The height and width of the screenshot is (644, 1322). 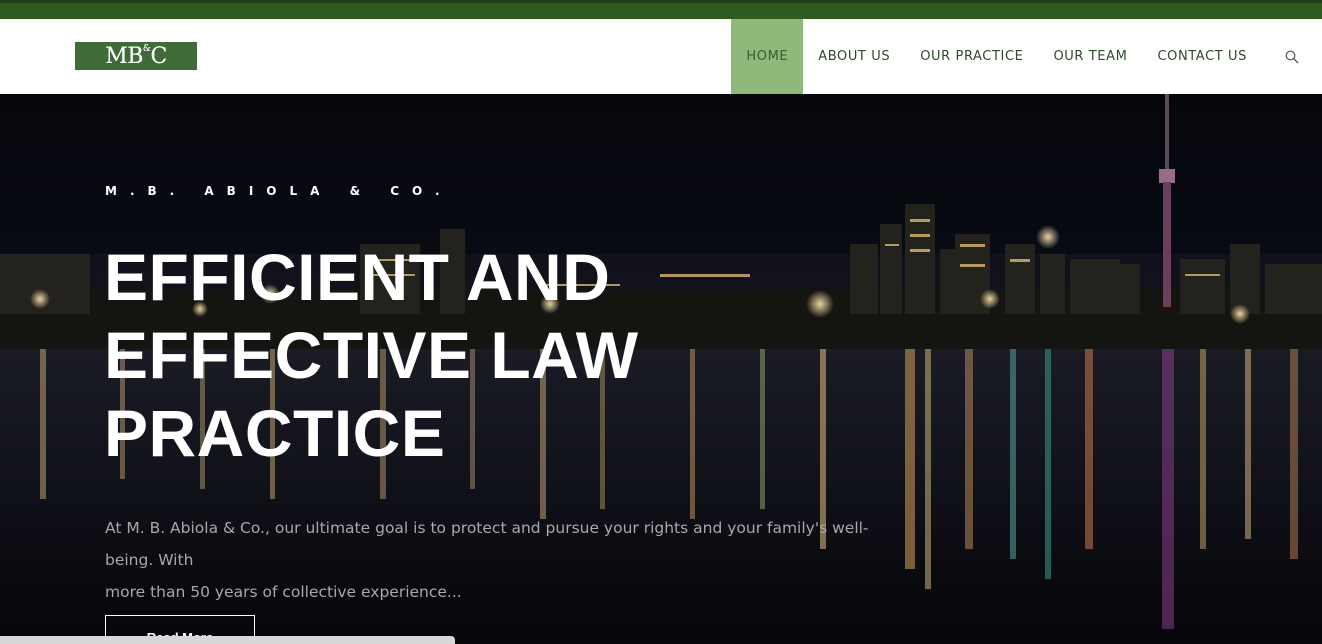 I want to click on search-button, so click(x=1292, y=56).